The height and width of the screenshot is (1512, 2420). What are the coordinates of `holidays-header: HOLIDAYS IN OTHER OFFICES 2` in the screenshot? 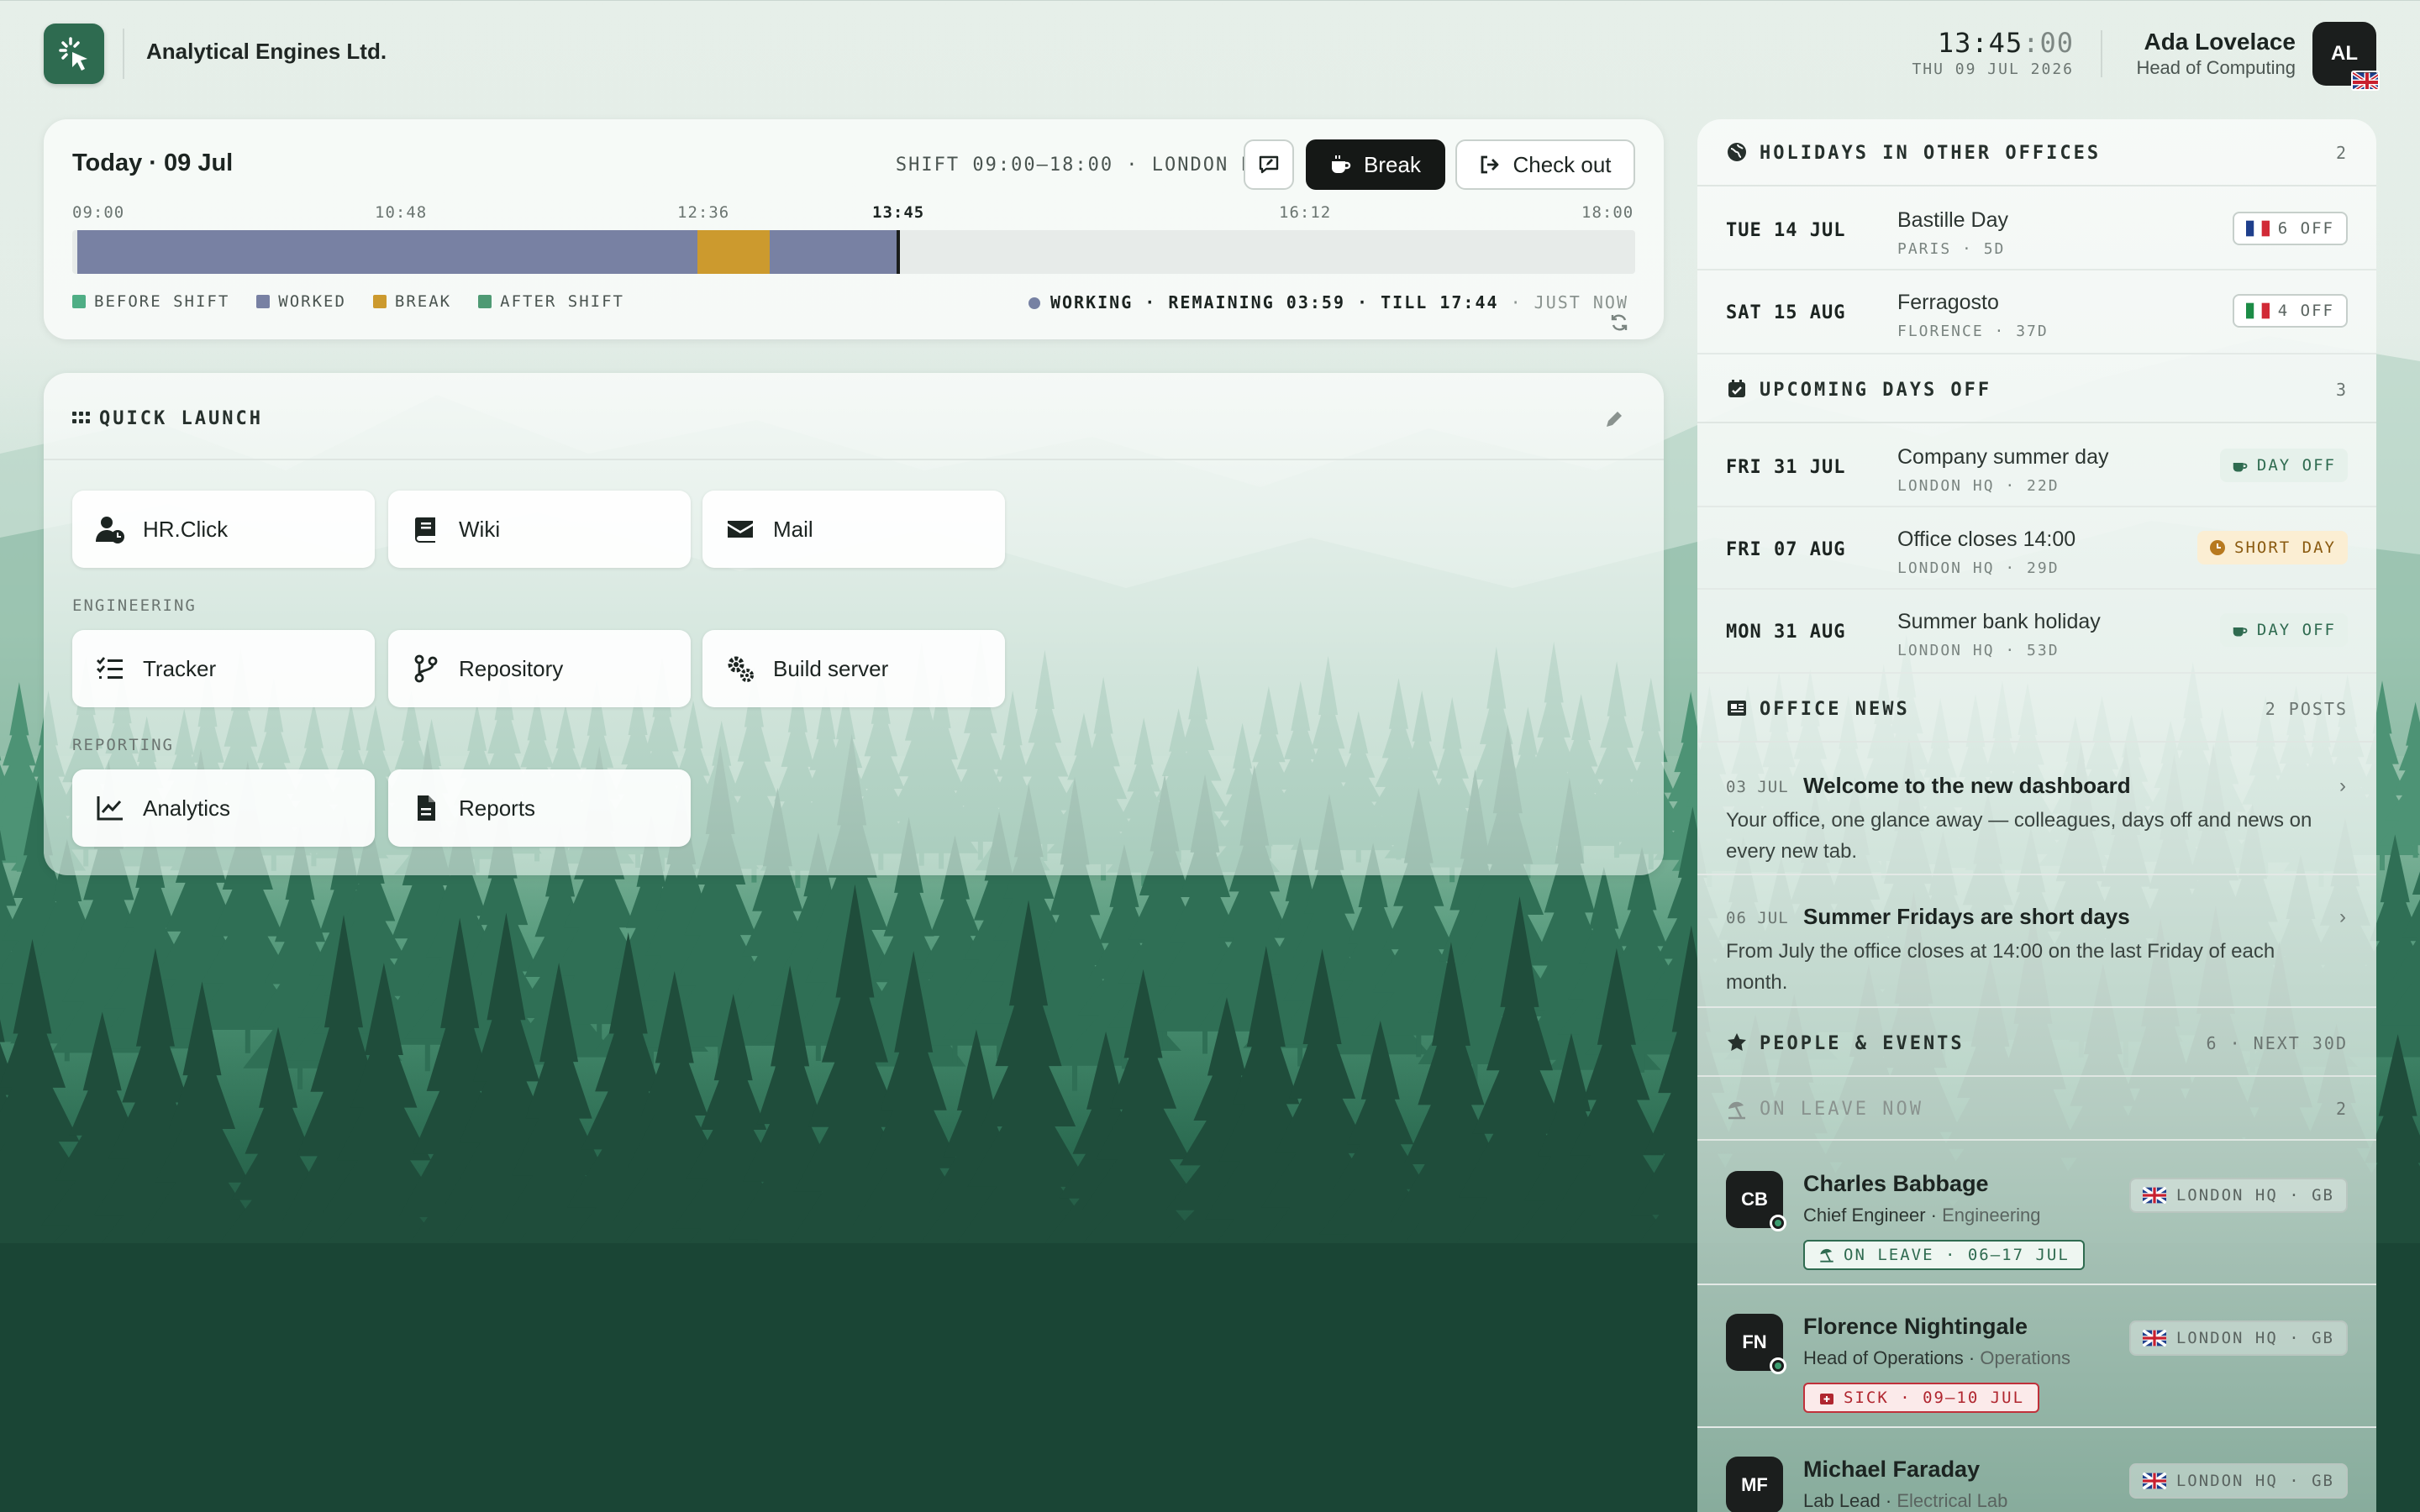 It's located at (2037, 152).